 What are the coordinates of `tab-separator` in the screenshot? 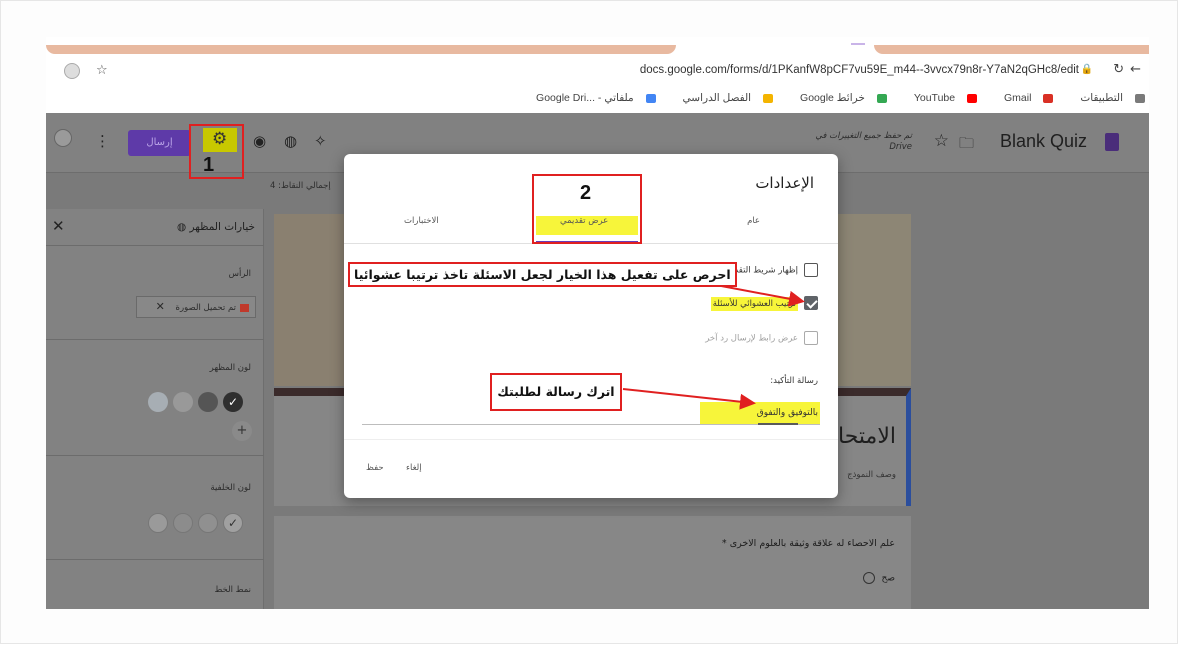 It's located at (858, 44).